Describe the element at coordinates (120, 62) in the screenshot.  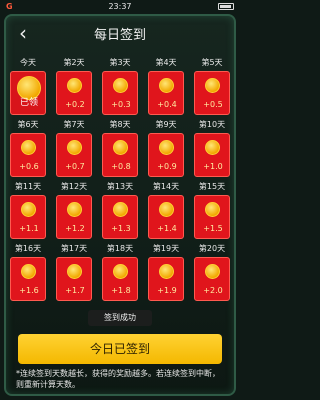
I see `day-label: 第3天` at that location.